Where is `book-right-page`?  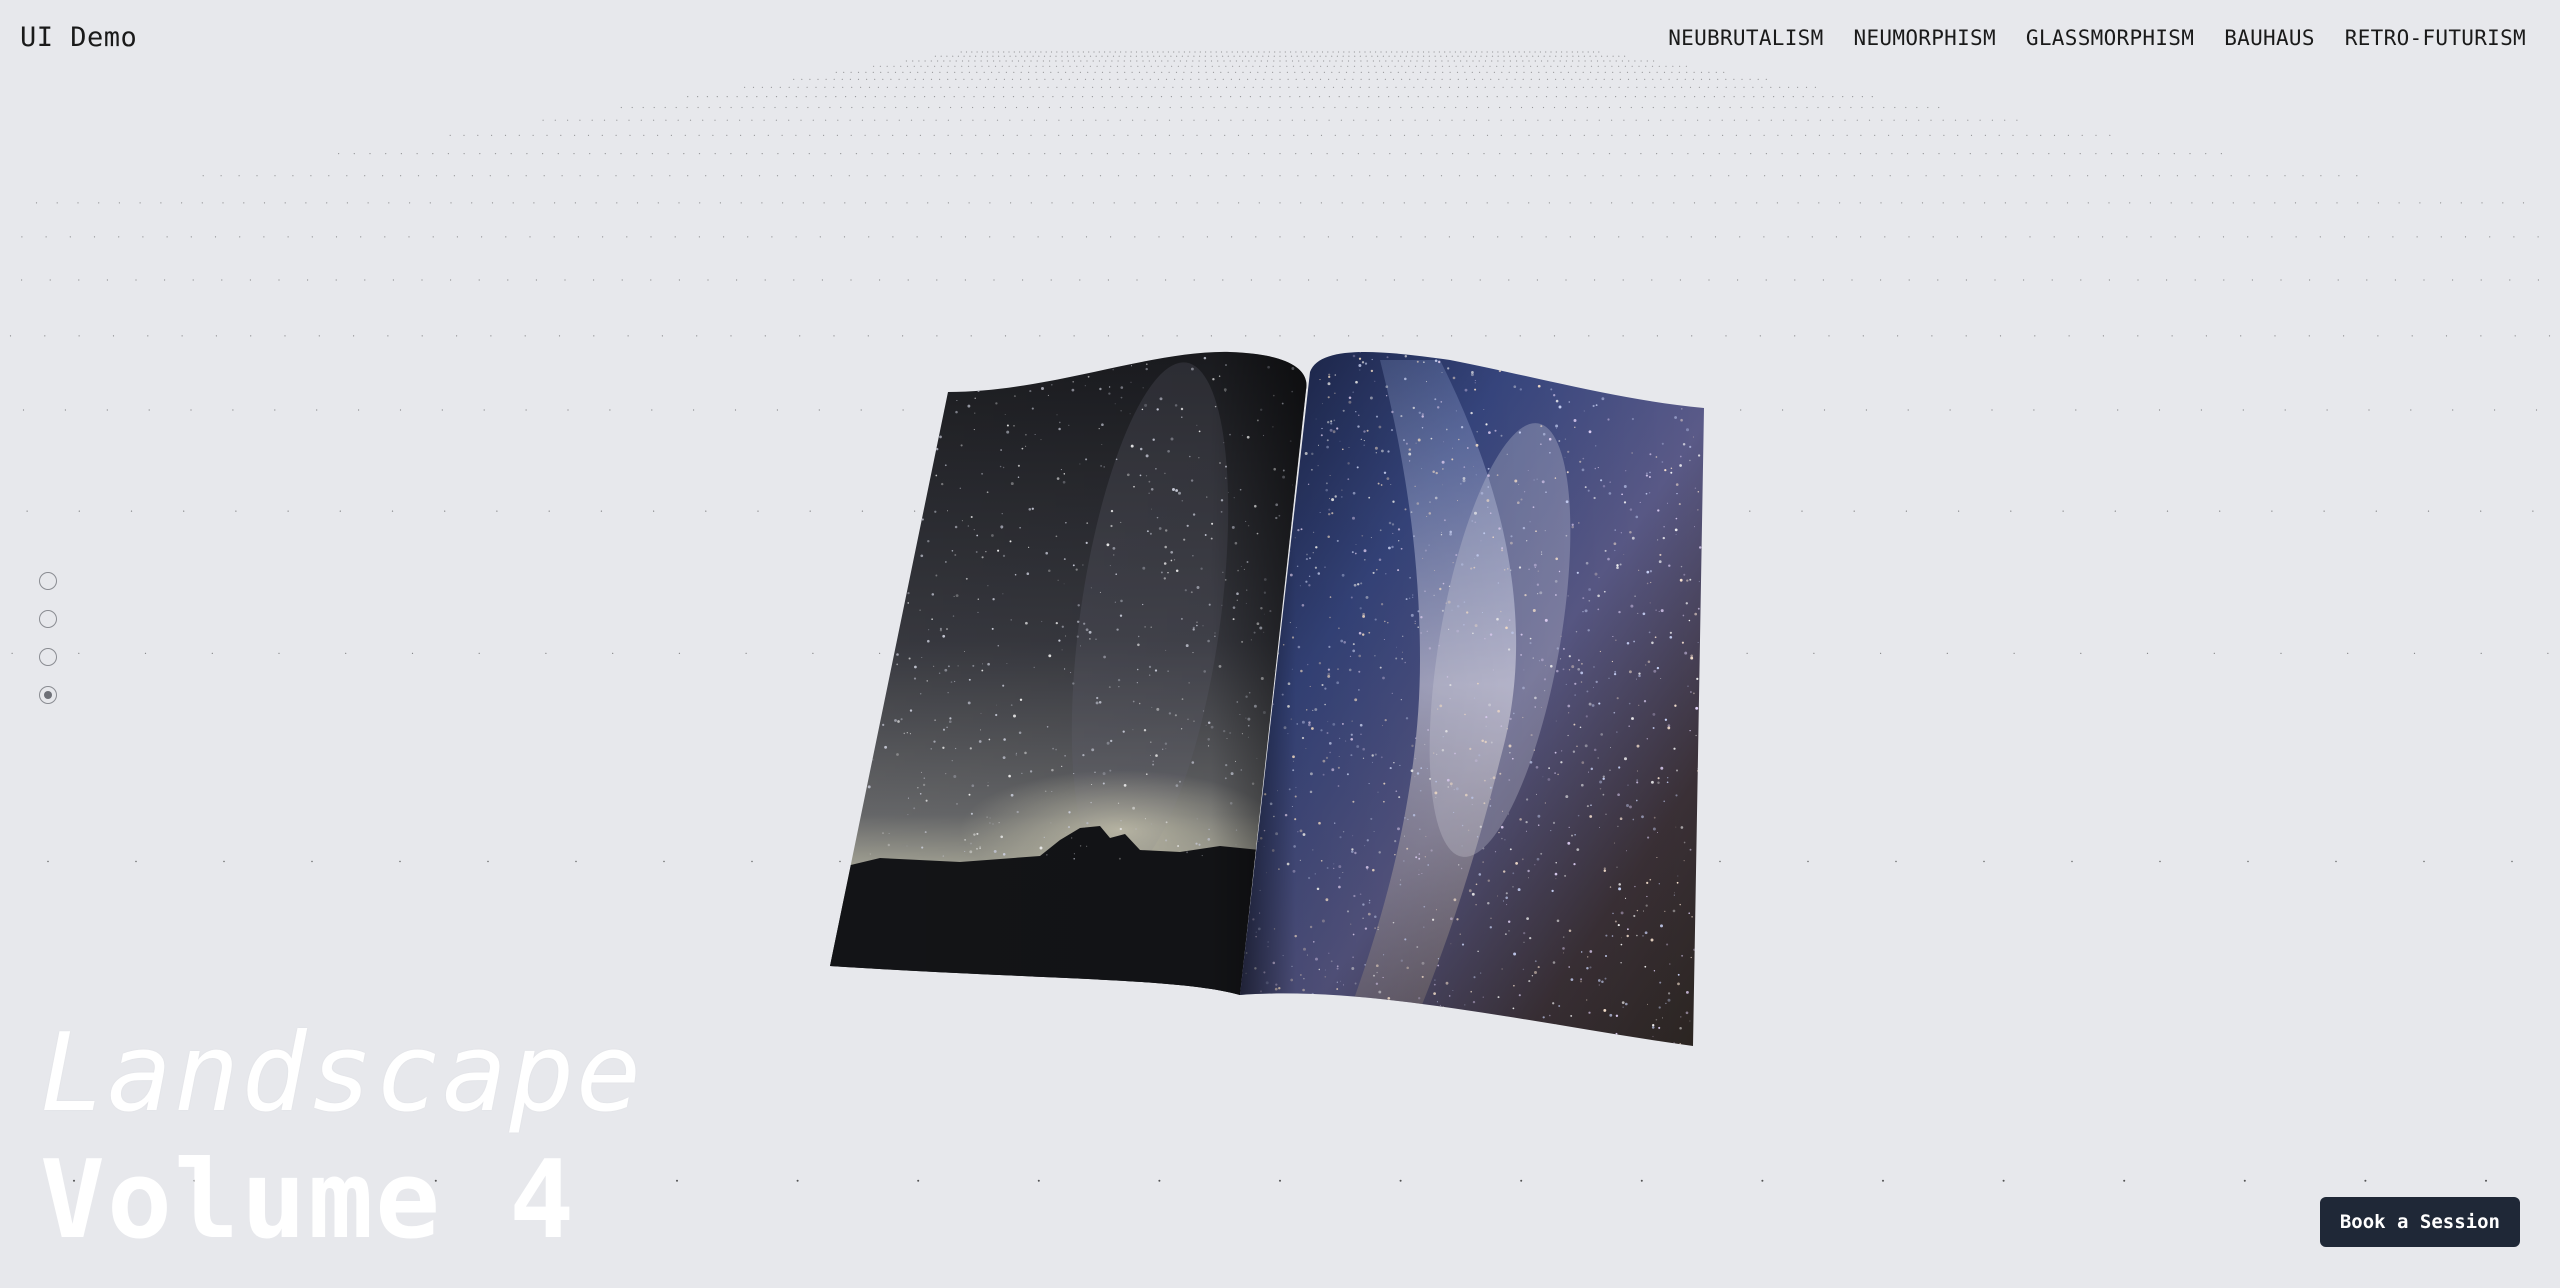 book-right-page is located at coordinates (1472, 695).